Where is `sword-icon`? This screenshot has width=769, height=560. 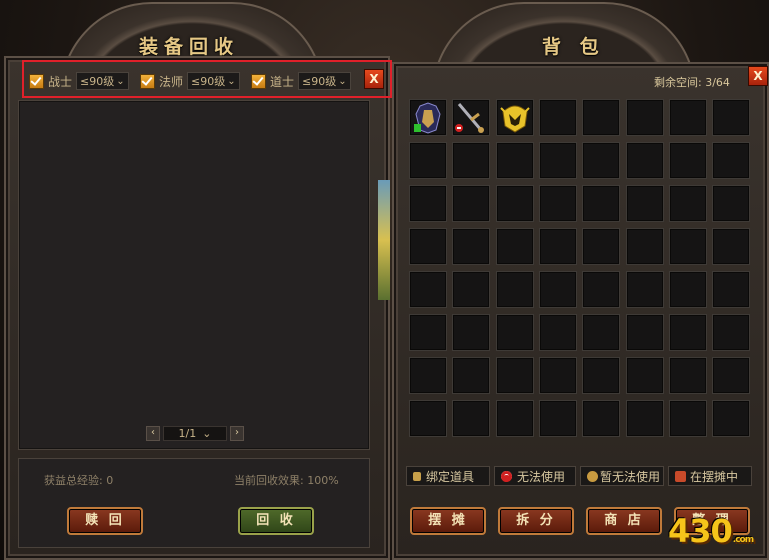
sword-icon is located at coordinates (469, 118).